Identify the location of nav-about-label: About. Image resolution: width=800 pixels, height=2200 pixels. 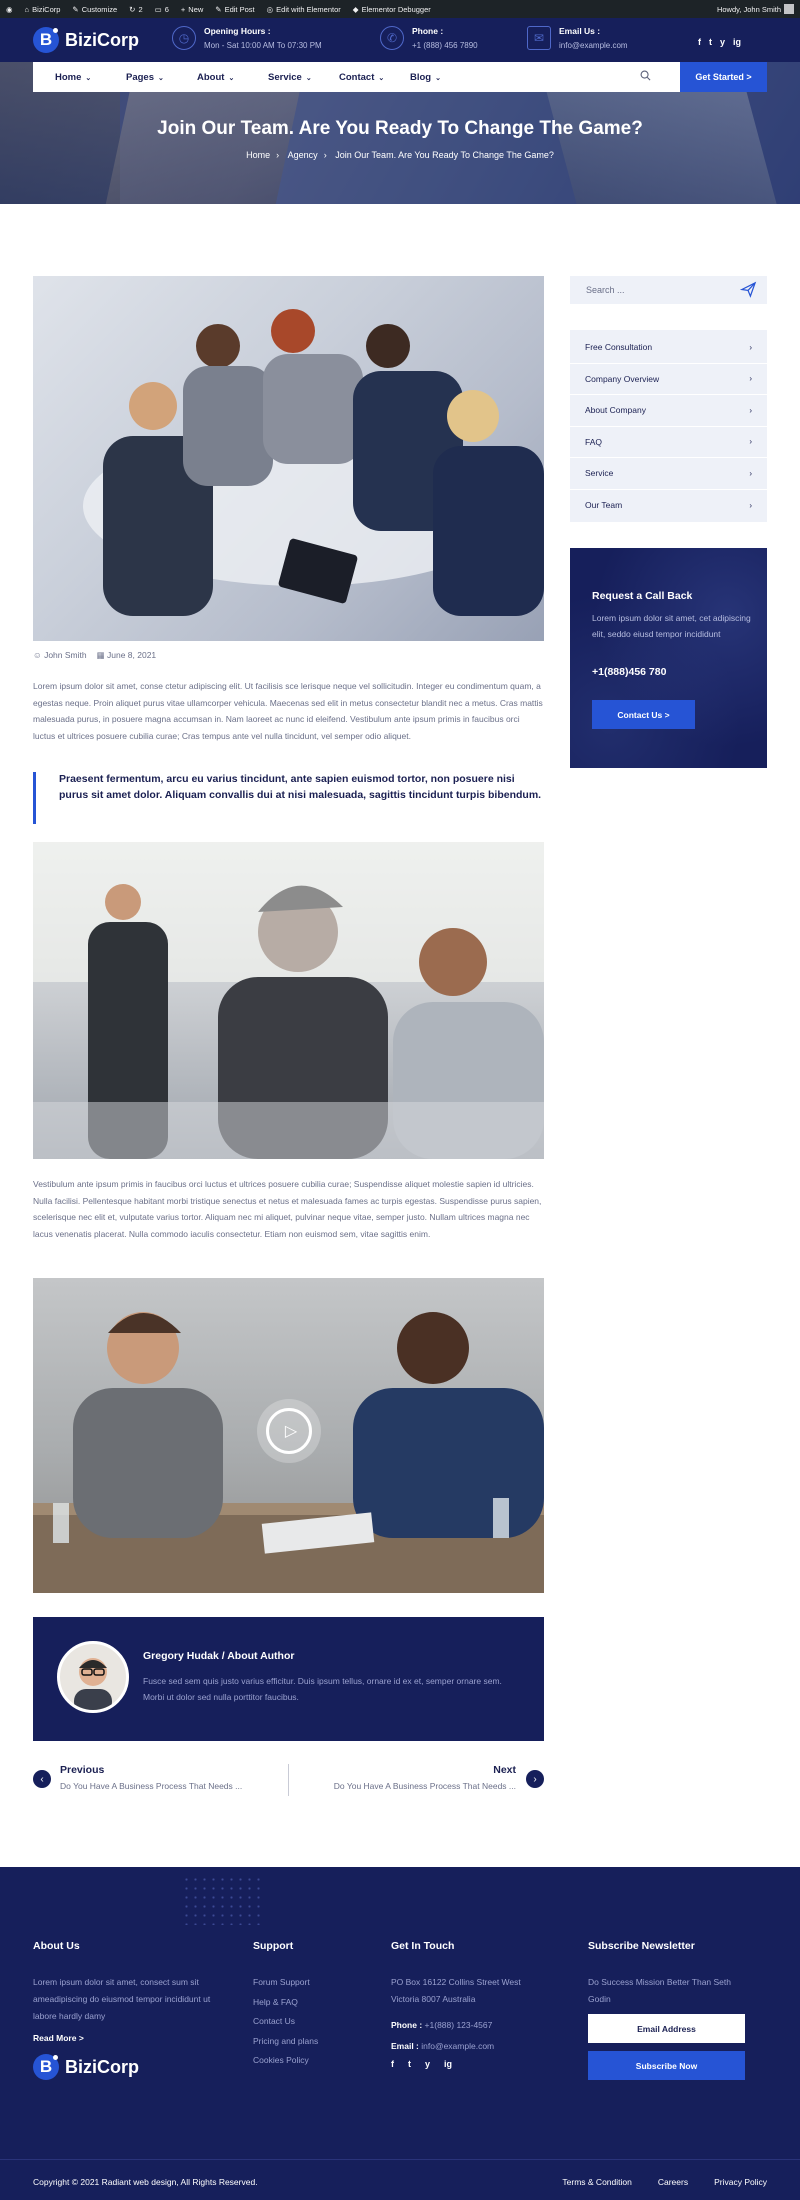
(211, 77).